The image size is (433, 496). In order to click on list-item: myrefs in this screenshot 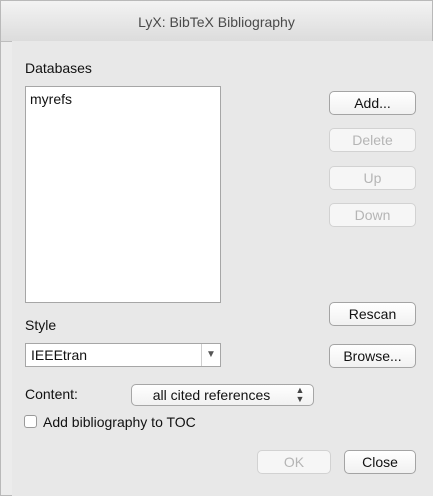, I will do `click(51, 99)`.